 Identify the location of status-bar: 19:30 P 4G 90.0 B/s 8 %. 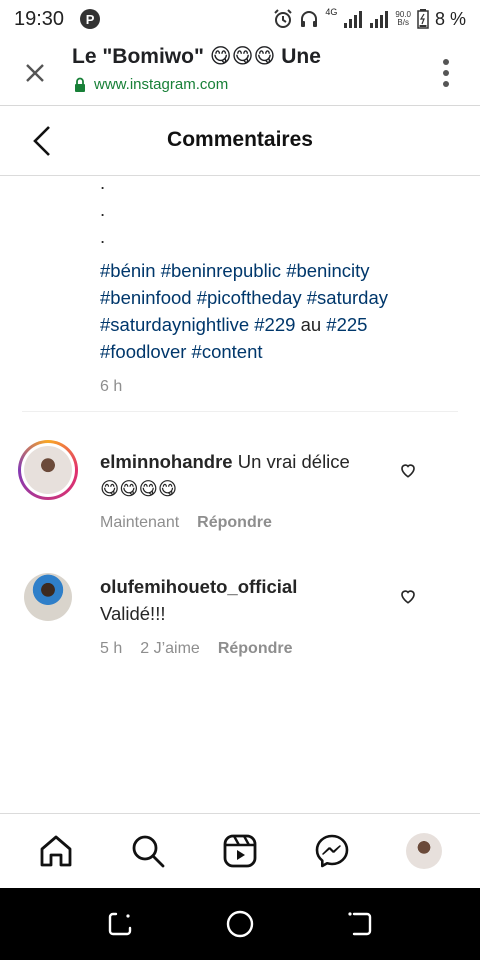
(240, 19).